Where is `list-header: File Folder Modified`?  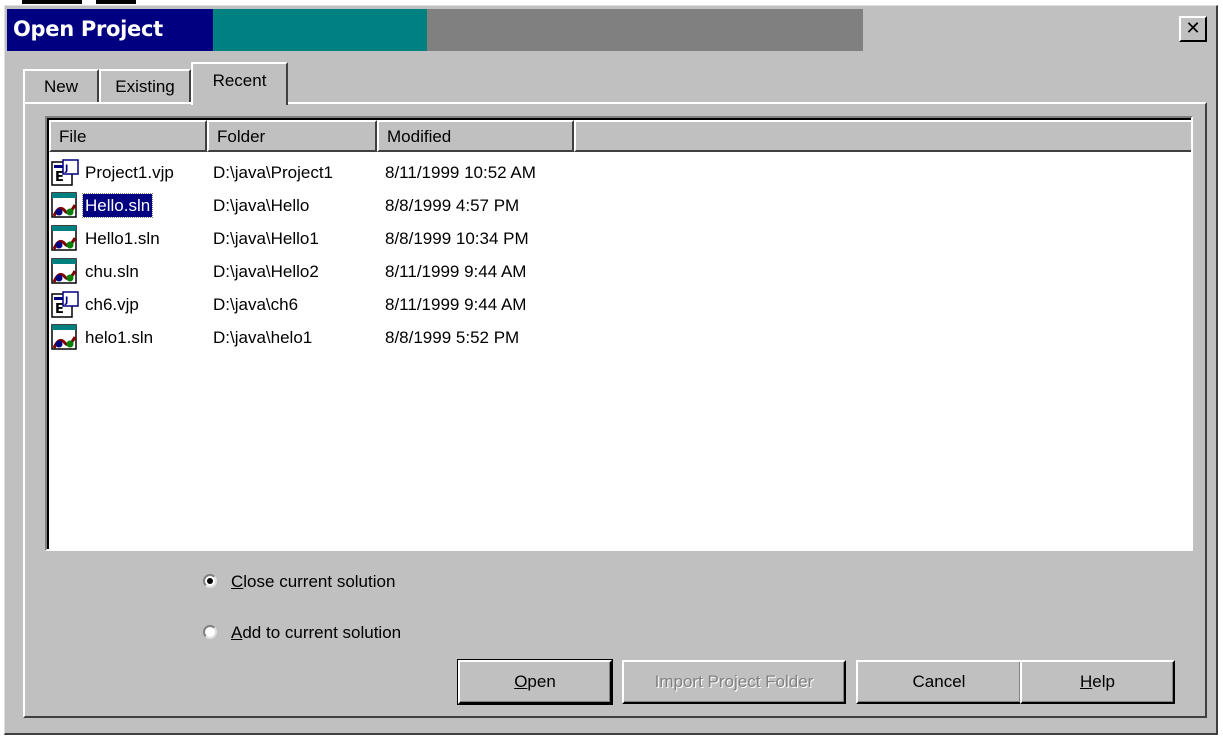
list-header: File Folder Modified is located at coordinates (620, 136).